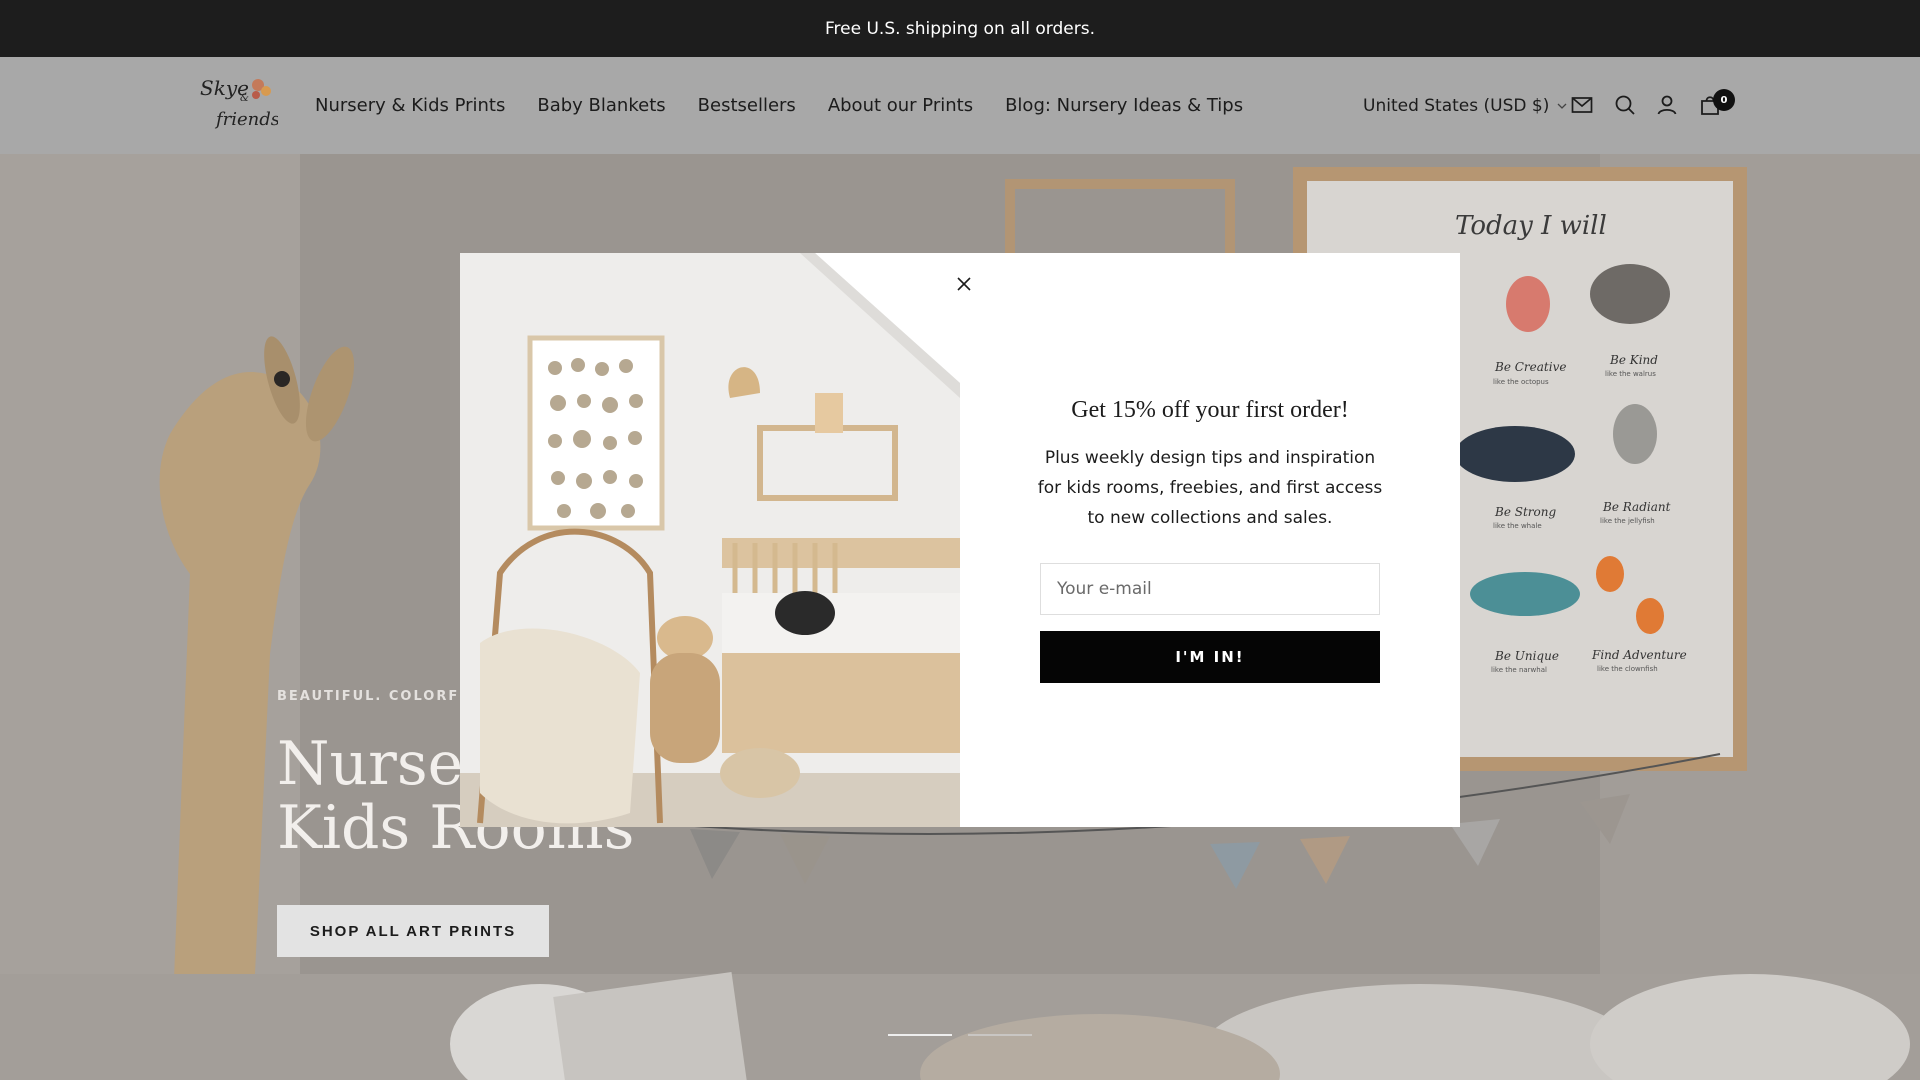 This screenshot has height=1080, width=1920. What do you see at coordinates (1667, 105) in the screenshot?
I see `account-icon` at bounding box center [1667, 105].